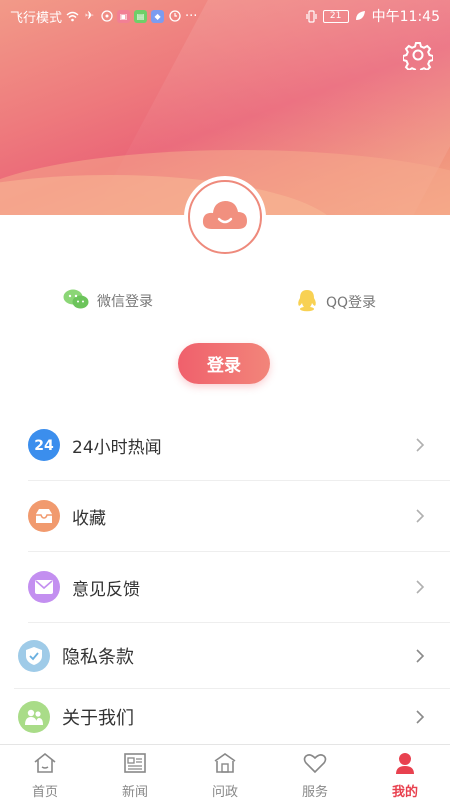  Describe the element at coordinates (224, 363) in the screenshot. I see `login-button: 登录` at that location.